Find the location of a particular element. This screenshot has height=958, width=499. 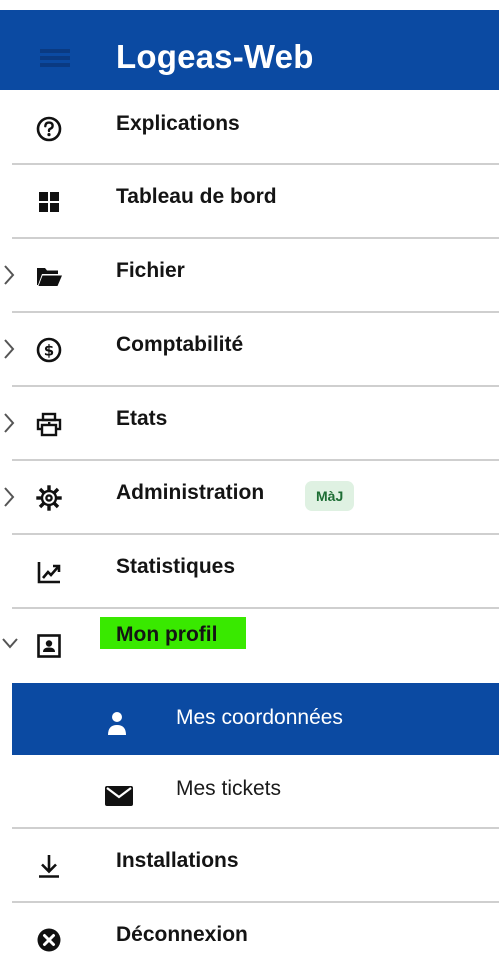

menu-item-statistiques: Statistiques is located at coordinates (249, 571).